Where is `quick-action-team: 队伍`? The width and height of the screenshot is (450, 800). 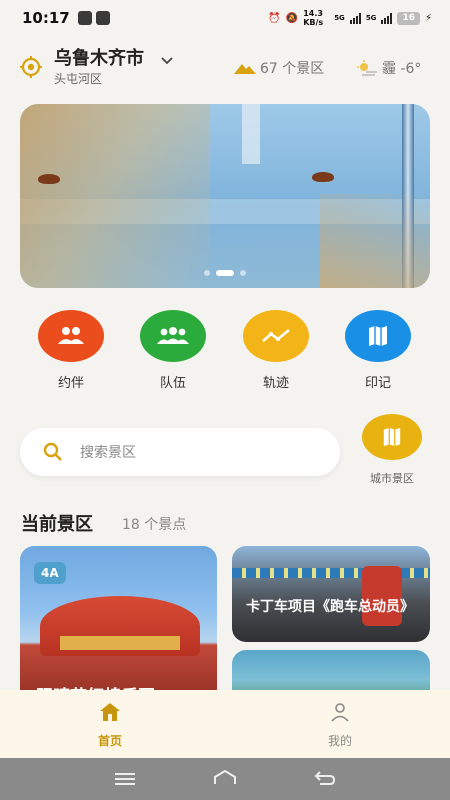
quick-action-team: 队伍 is located at coordinates (173, 350).